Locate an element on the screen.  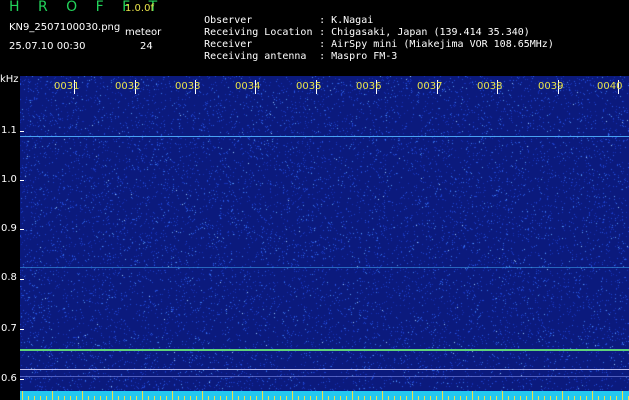
datetime: 25.07.10 00:30 is located at coordinates (47, 46).